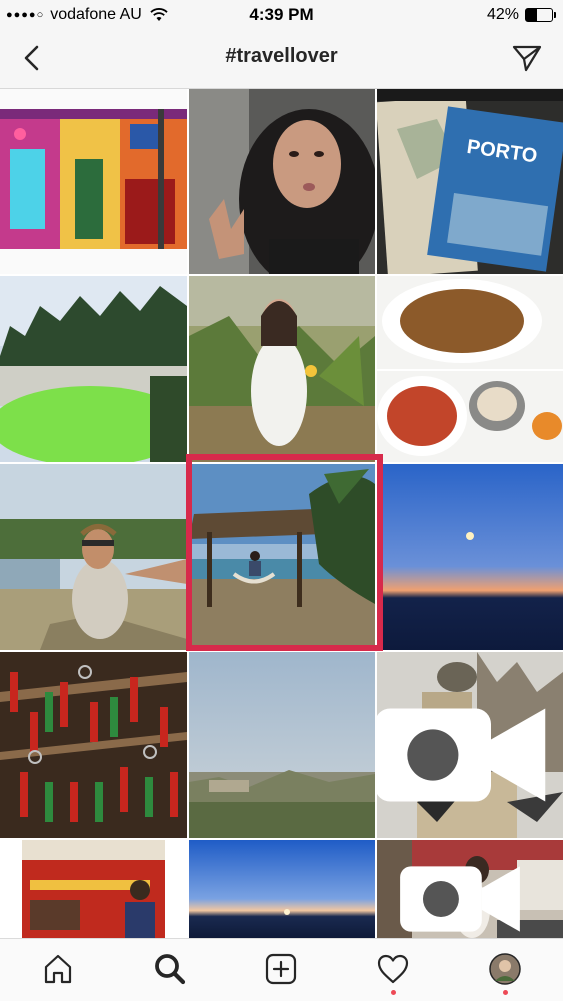 This screenshot has width=563, height=1001. What do you see at coordinates (531, 15) in the screenshot?
I see `battery-level` at bounding box center [531, 15].